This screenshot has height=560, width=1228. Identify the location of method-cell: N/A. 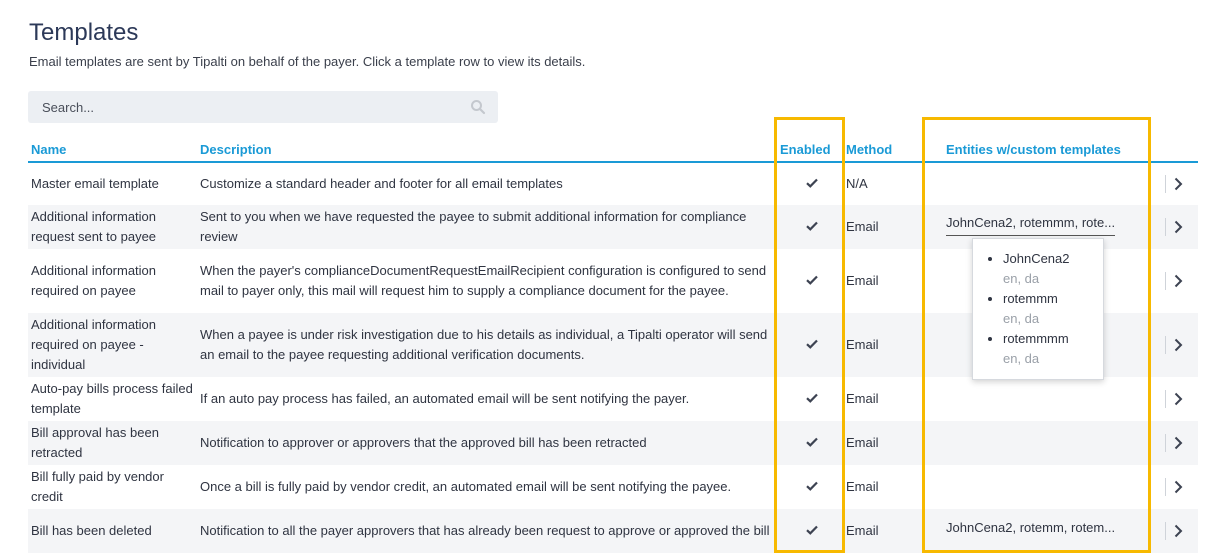
(857, 183).